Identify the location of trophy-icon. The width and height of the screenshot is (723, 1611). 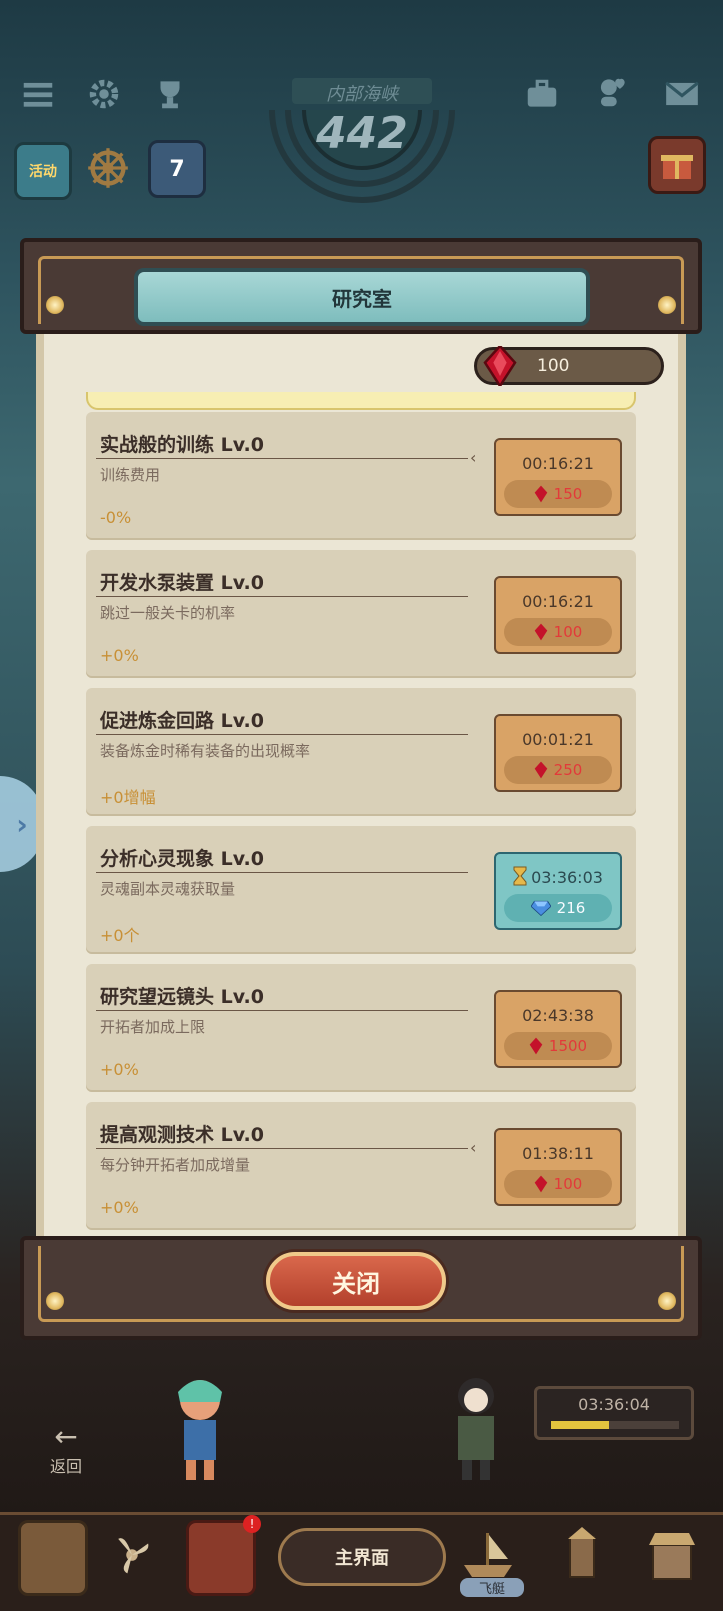
(170, 94).